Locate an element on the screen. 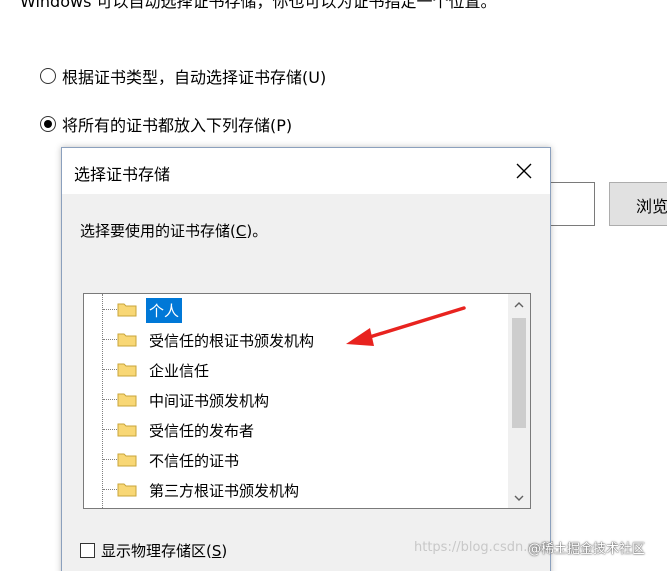 This screenshot has width=667, height=571. close-icon is located at coordinates (524, 171).